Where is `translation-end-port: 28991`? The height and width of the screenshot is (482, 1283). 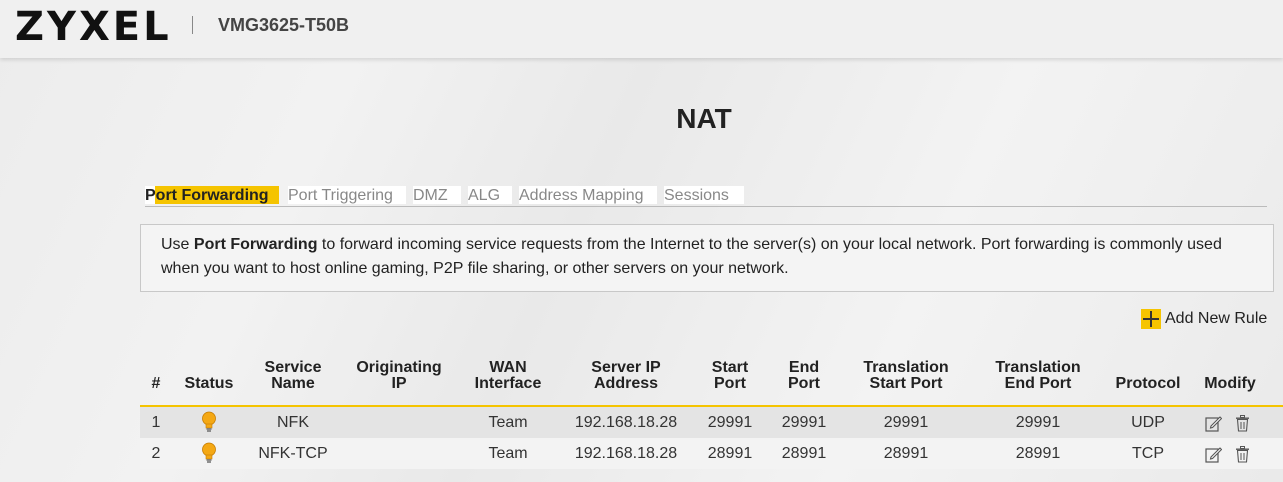 translation-end-port: 28991 is located at coordinates (1038, 453).